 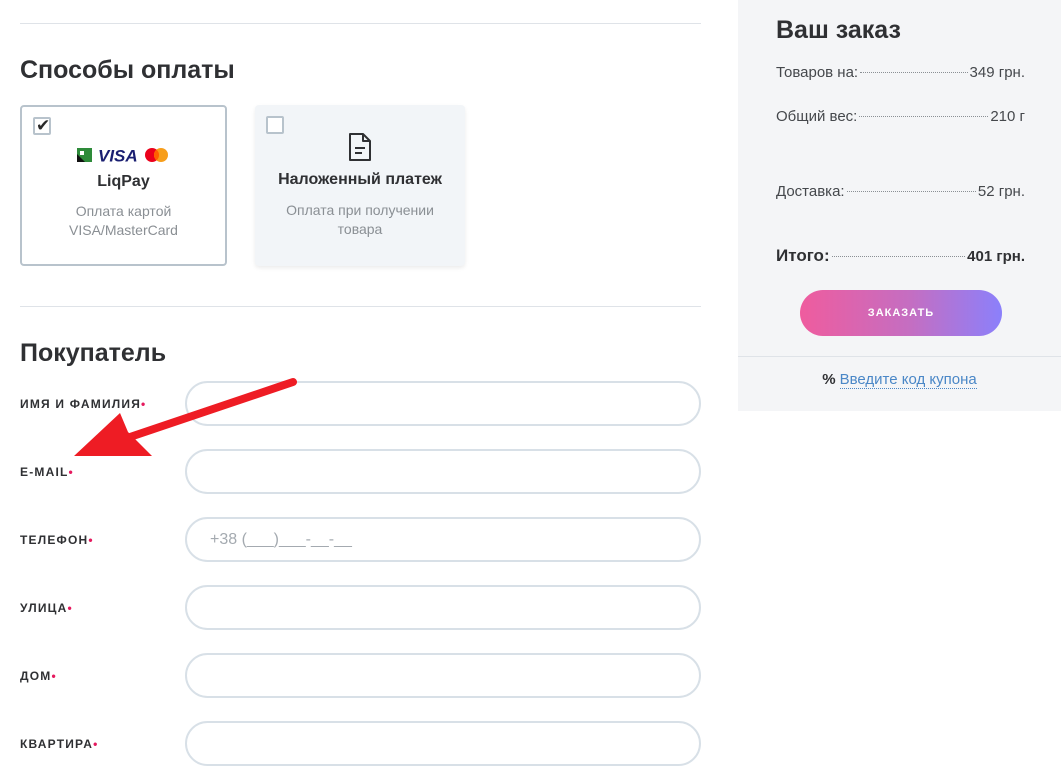 What do you see at coordinates (123, 220) in the screenshot?
I see `liqpay-description: Оплата картой VISA/MasterCard` at bounding box center [123, 220].